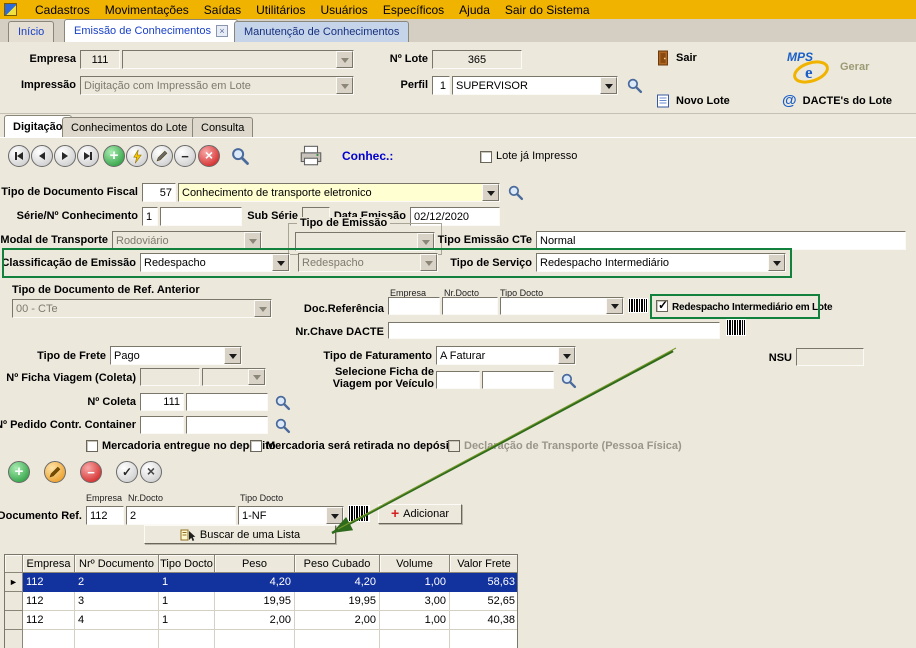 The width and height of the screenshot is (916, 648). I want to click on ref-nr-docto-field, so click(470, 306).